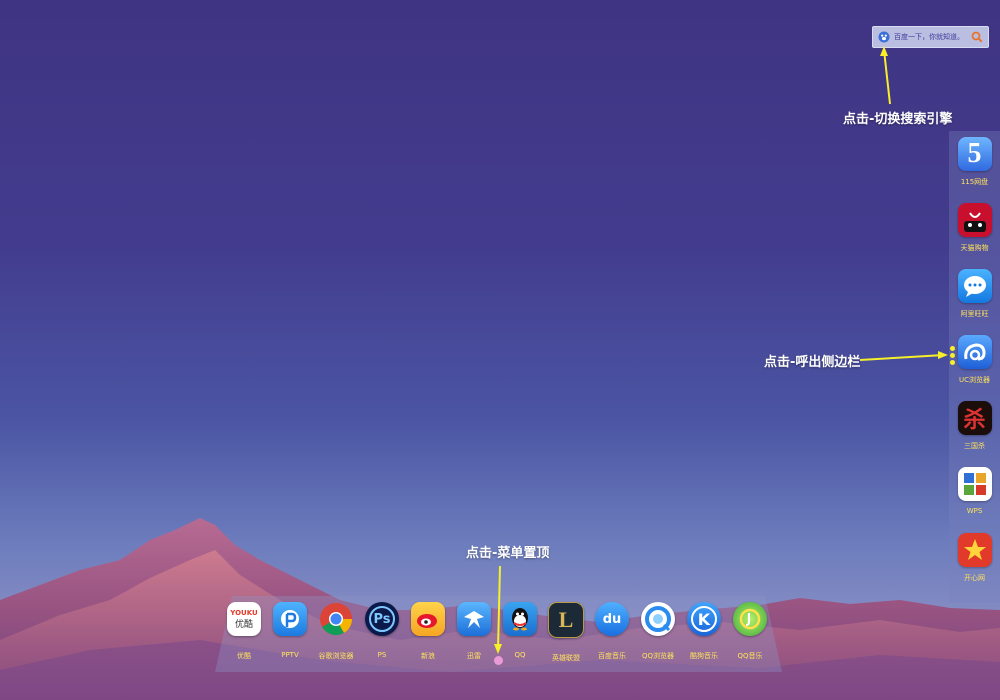 The image size is (1000, 700). I want to click on sidebar-item-label: 天猫购物, so click(974, 248).